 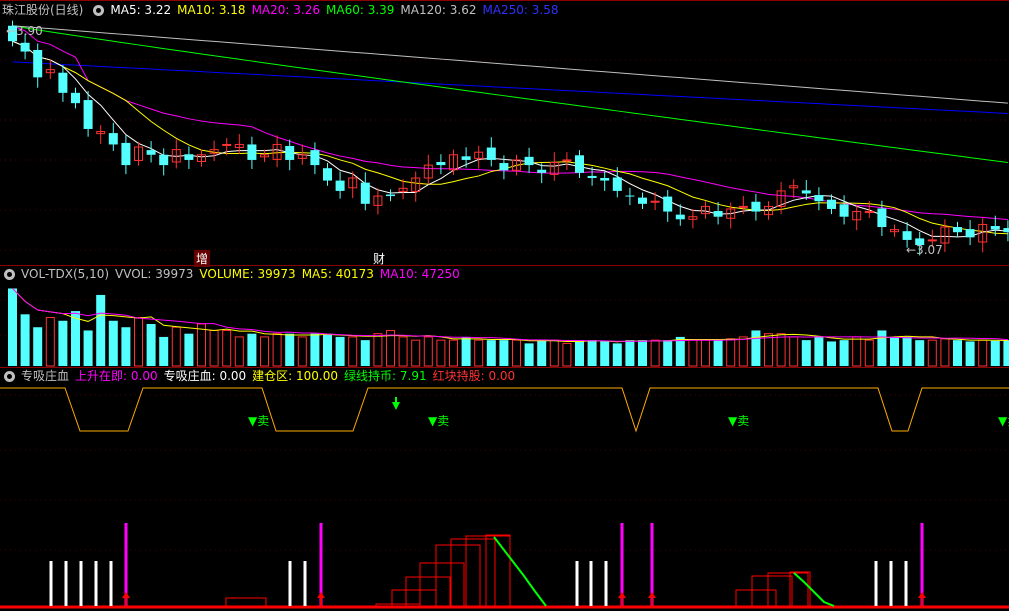 I want to click on ma120-value: MA120: 3.62, so click(x=438, y=10).